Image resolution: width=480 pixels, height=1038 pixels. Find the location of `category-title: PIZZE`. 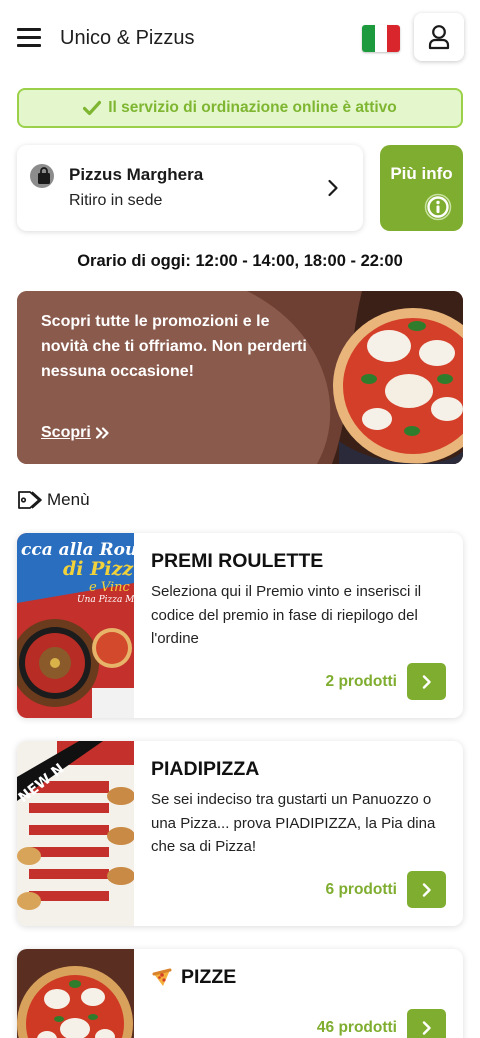

category-title: PIZZE is located at coordinates (193, 977).